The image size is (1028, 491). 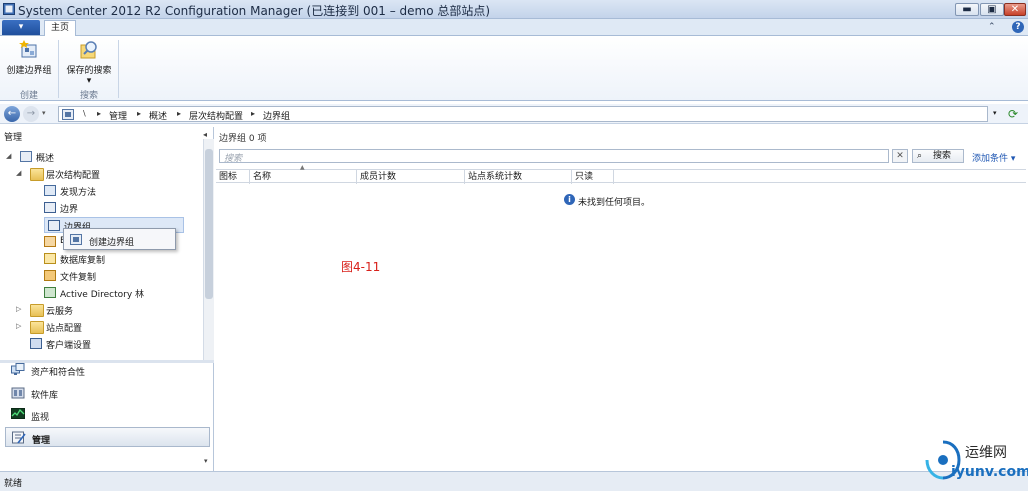 I want to click on column-header-member-count: 成员计数, so click(x=411, y=177).